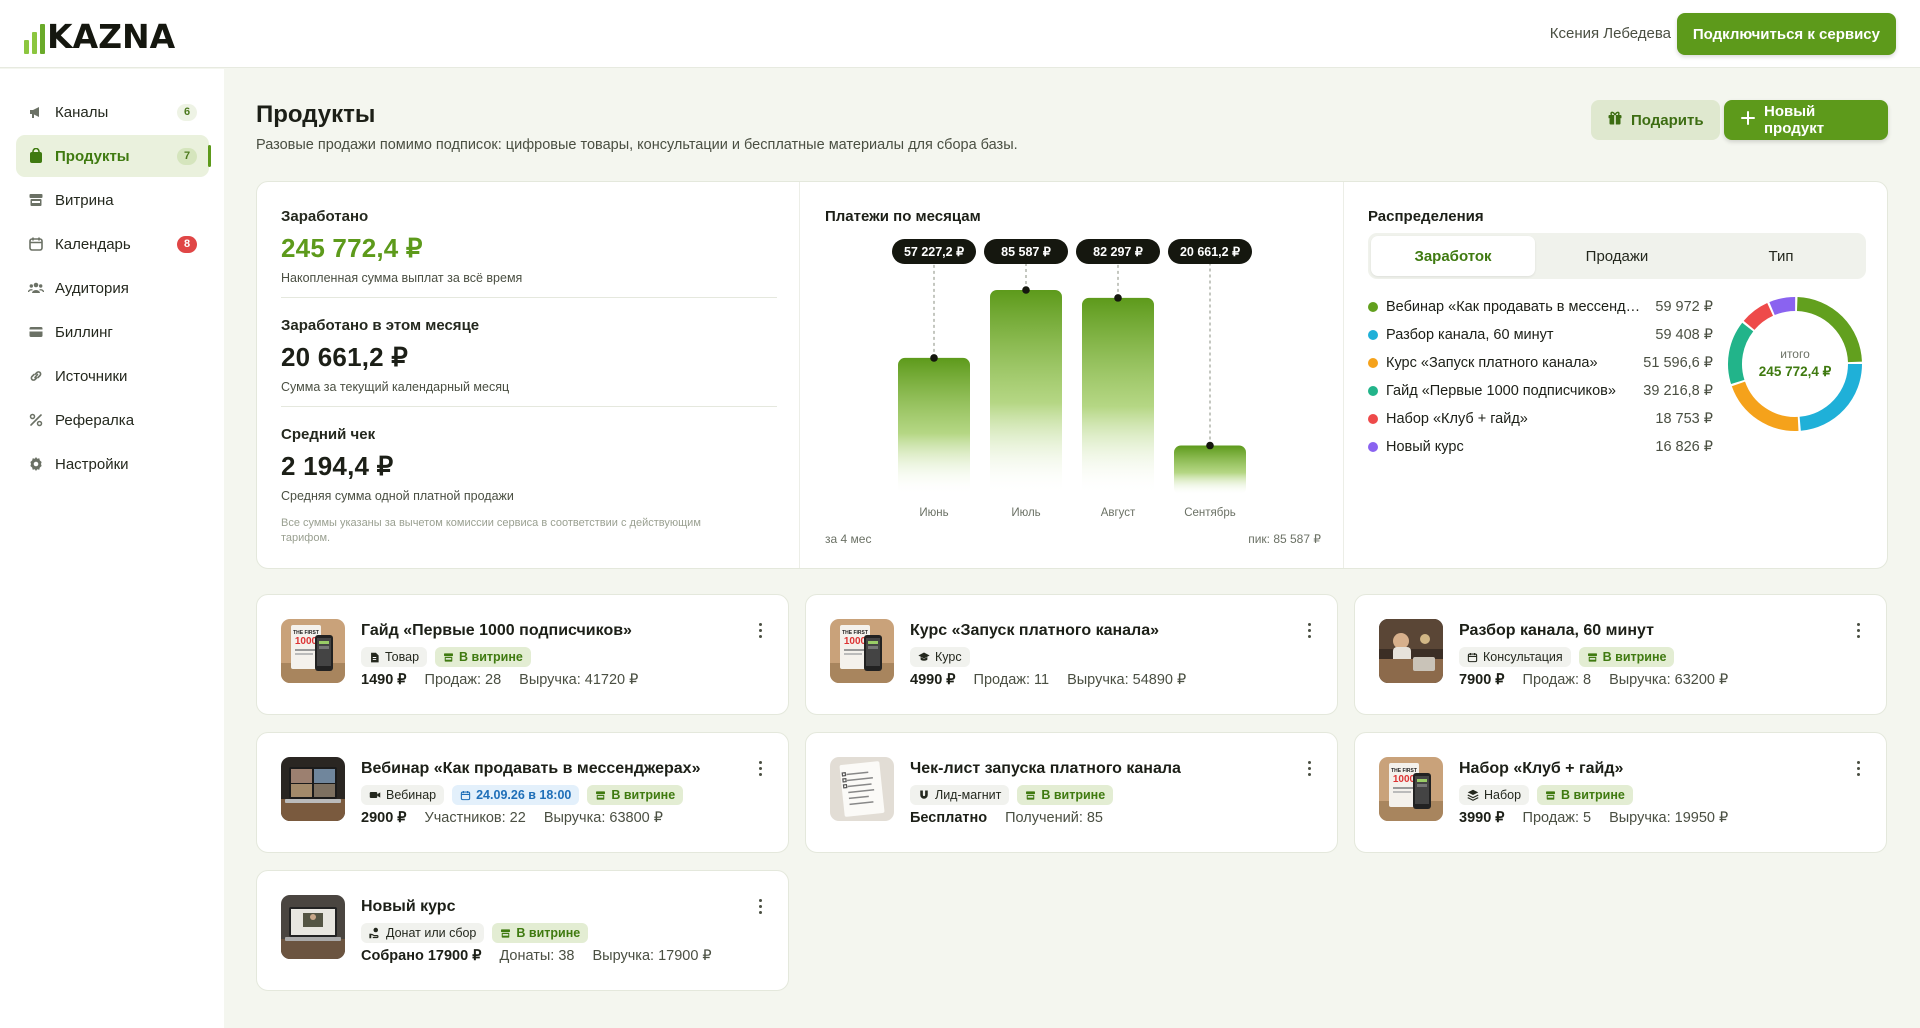 The height and width of the screenshot is (1028, 1920). What do you see at coordinates (1503, 795) in the screenshot?
I see `tag-label: Набор` at bounding box center [1503, 795].